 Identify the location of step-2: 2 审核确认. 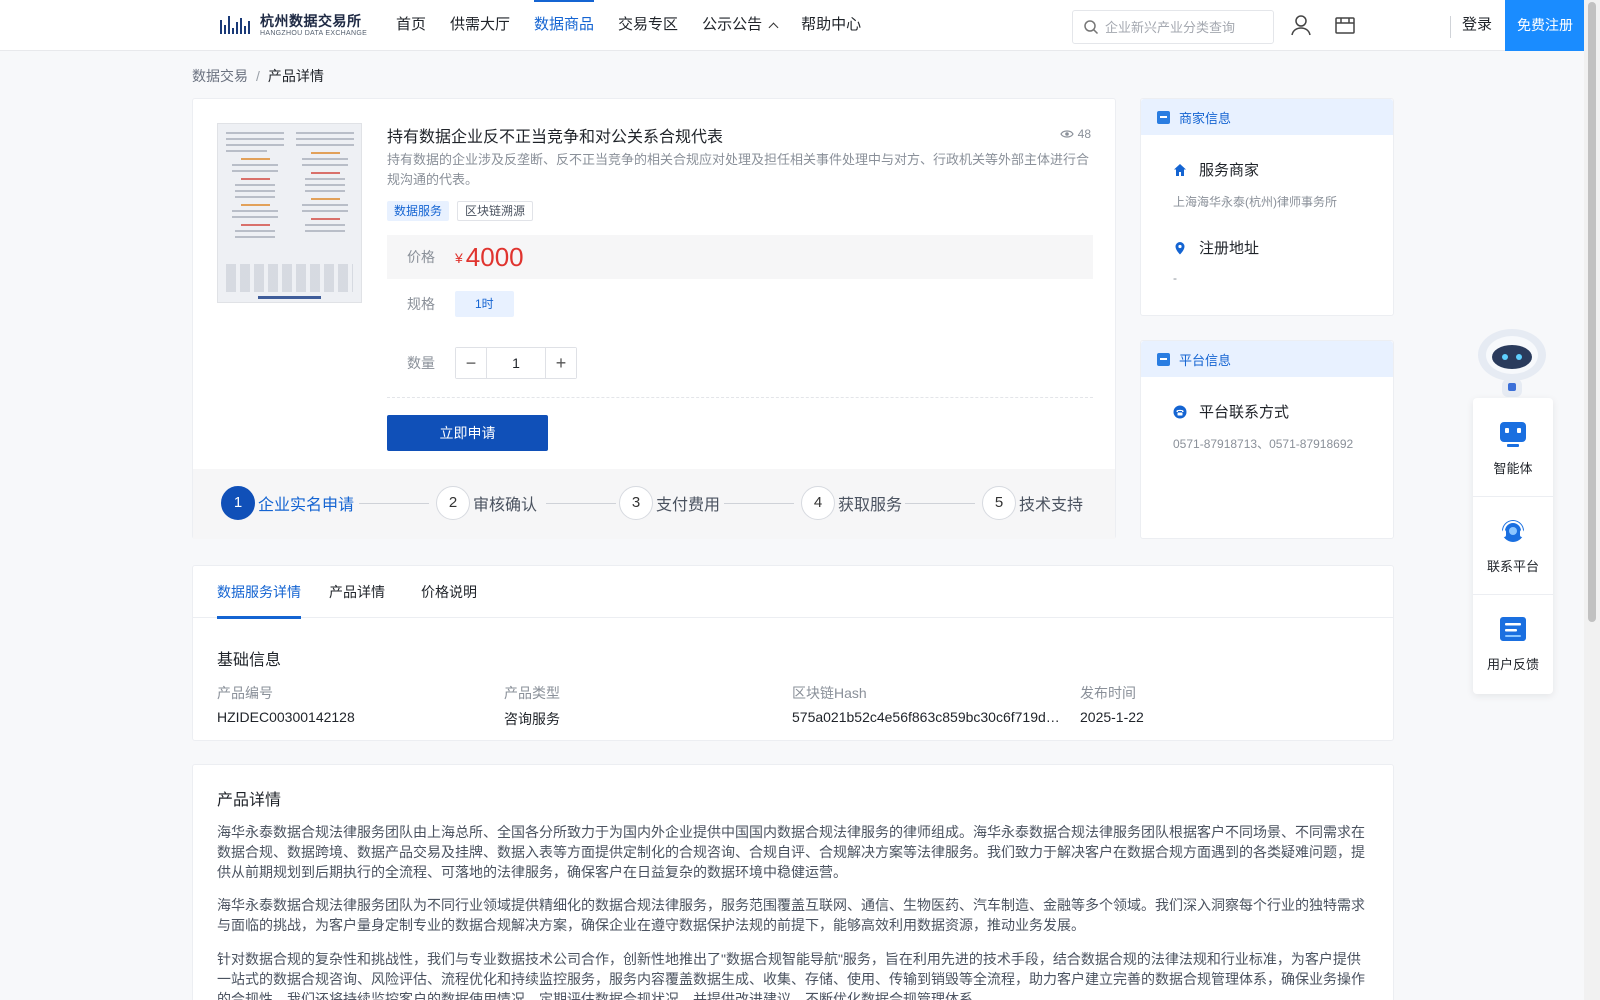
(486, 503).